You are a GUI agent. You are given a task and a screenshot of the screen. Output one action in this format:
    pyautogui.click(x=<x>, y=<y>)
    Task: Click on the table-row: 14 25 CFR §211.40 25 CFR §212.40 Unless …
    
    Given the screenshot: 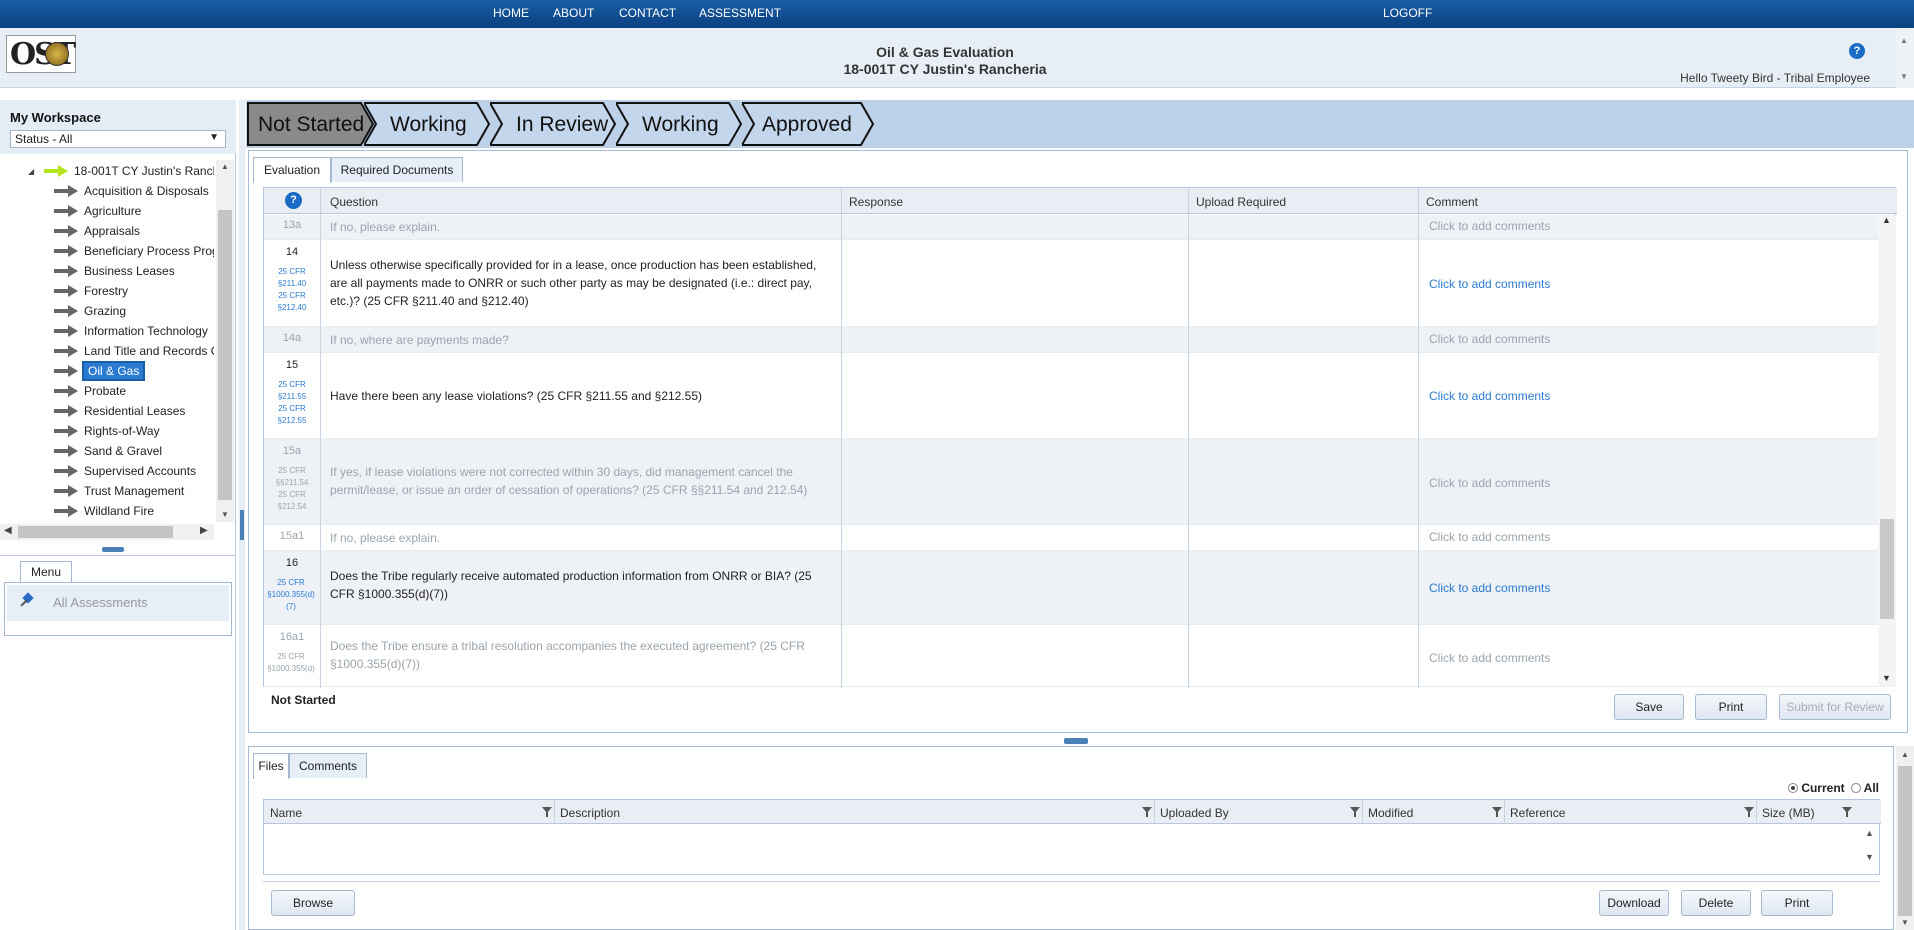 What is the action you would take?
    pyautogui.click(x=1071, y=283)
    